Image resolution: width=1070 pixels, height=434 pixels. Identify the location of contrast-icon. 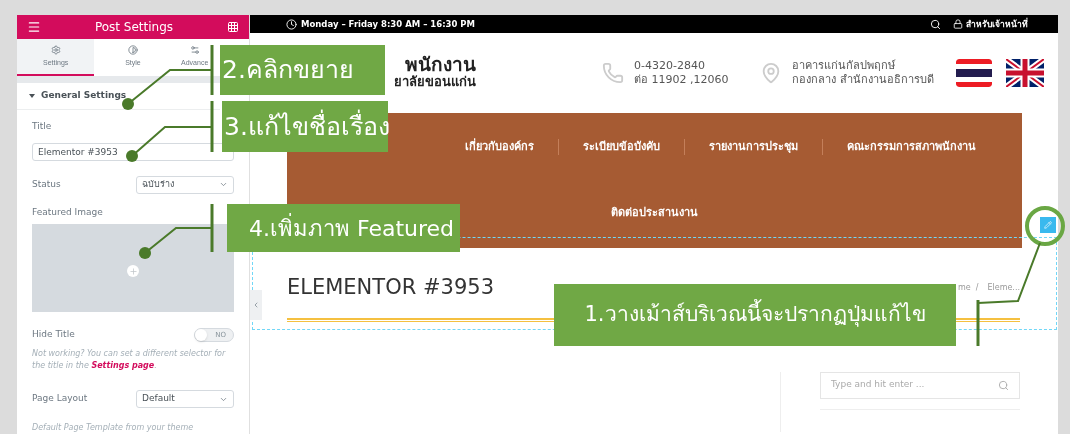
(133, 49).